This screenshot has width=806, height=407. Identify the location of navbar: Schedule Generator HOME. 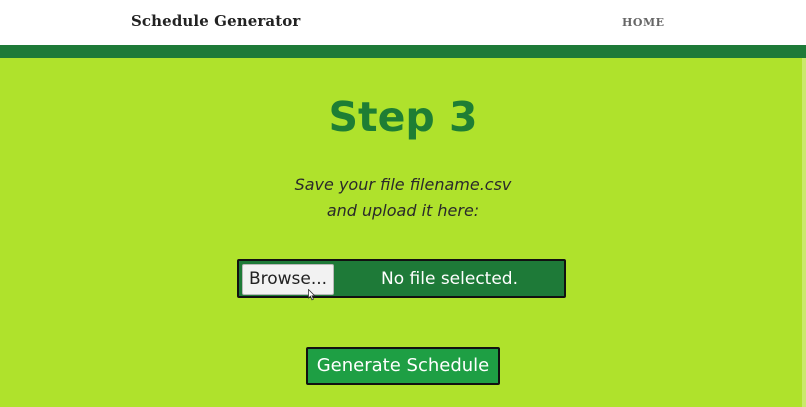
(403, 22).